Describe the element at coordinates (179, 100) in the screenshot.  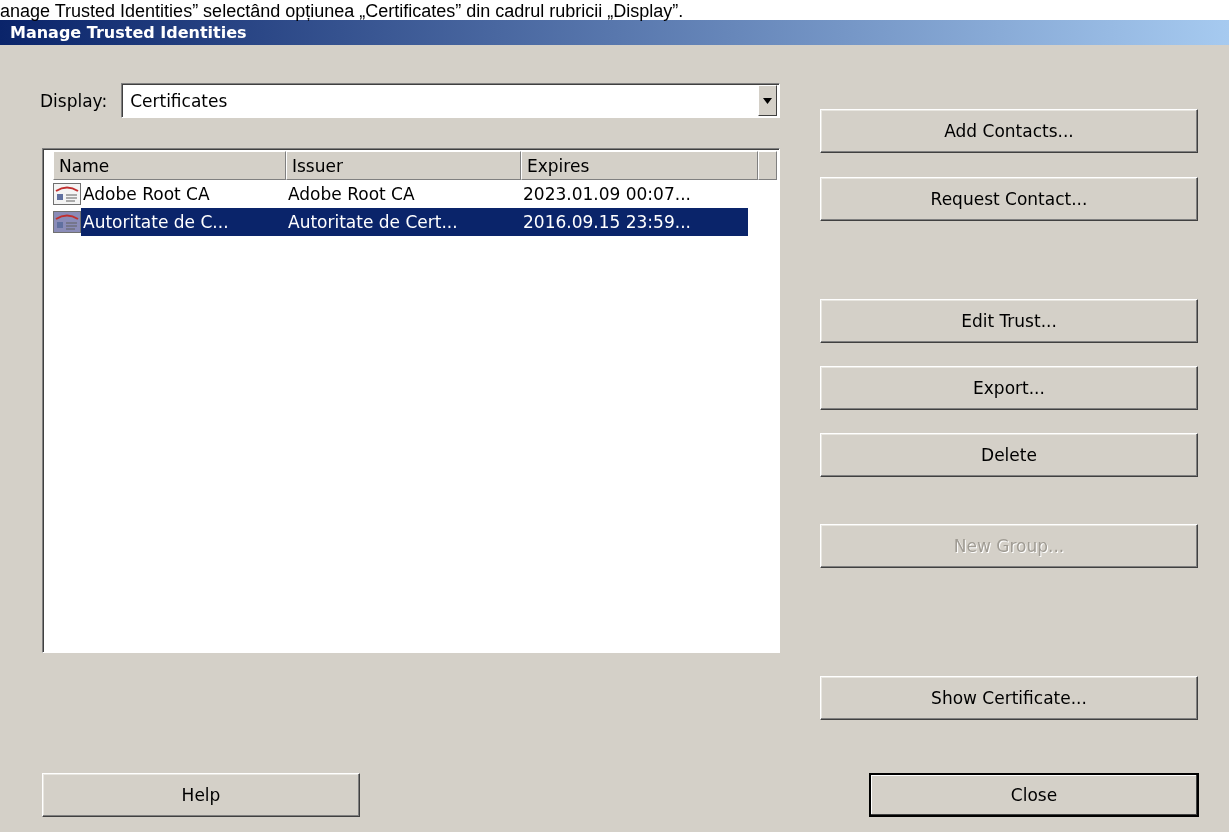
I see `display-value: Certificates` at that location.